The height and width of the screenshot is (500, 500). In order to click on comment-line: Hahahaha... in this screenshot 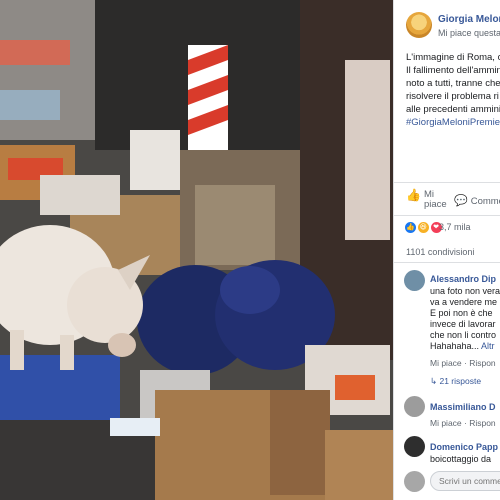, I will do `click(456, 346)`.